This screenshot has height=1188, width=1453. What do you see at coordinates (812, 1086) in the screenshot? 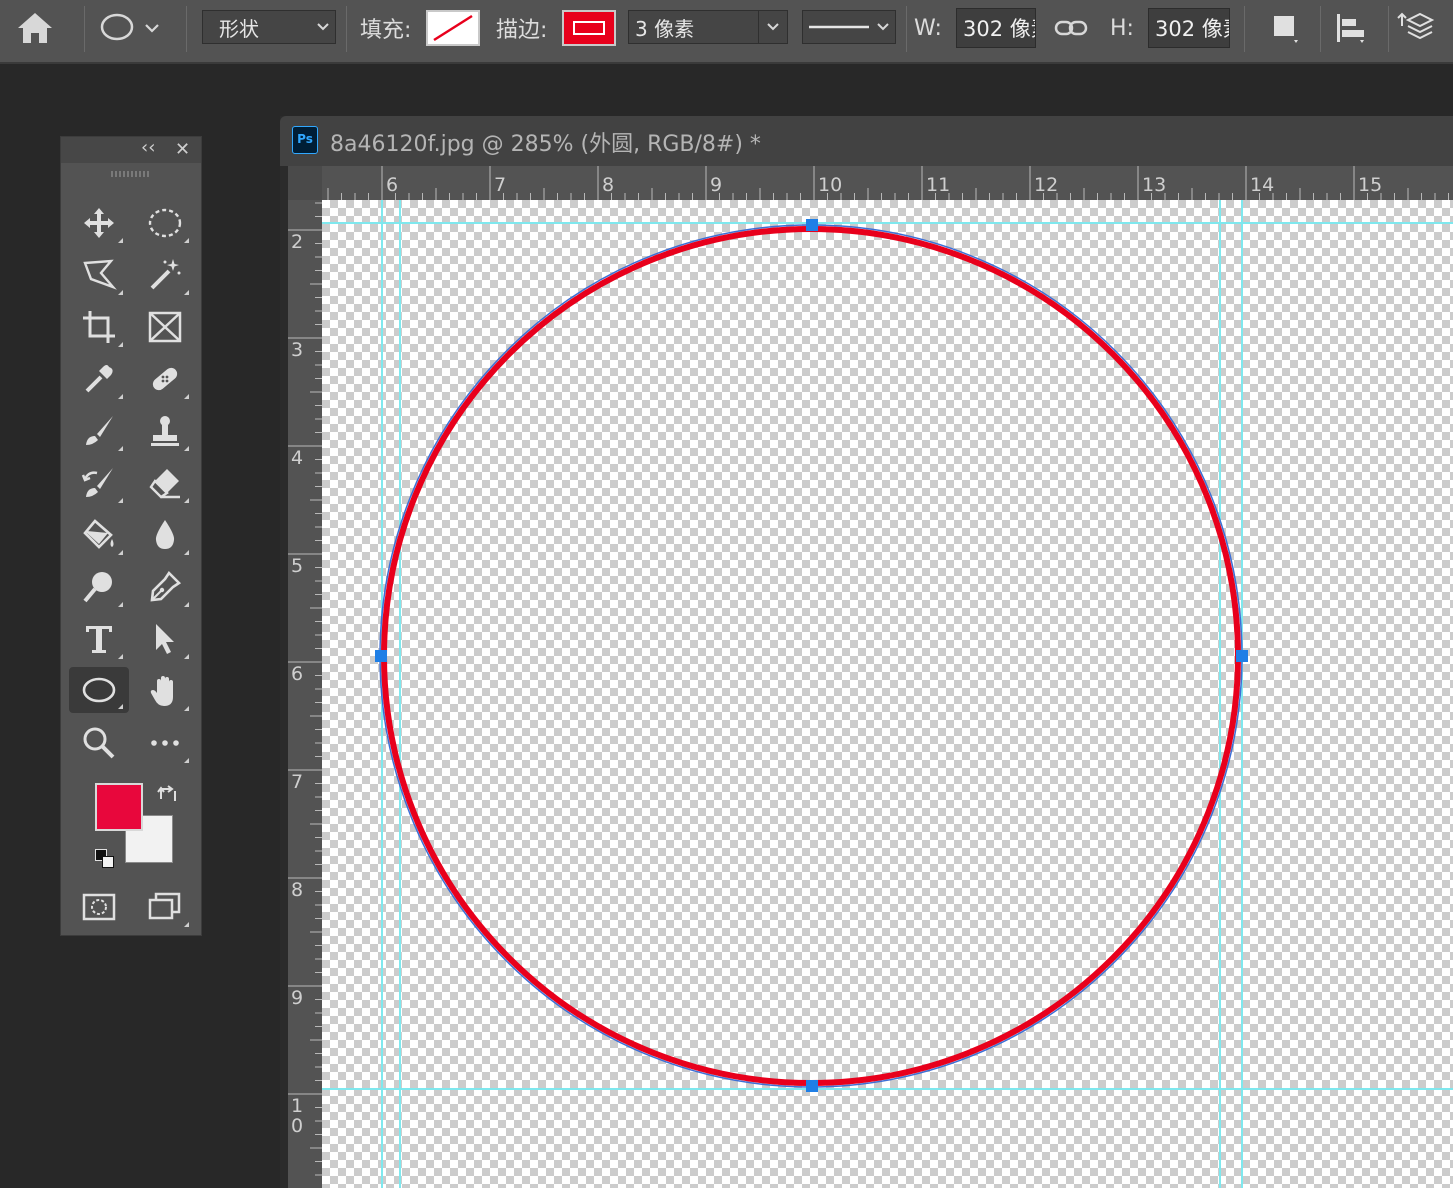
I see `anchor-point-bottom` at bounding box center [812, 1086].